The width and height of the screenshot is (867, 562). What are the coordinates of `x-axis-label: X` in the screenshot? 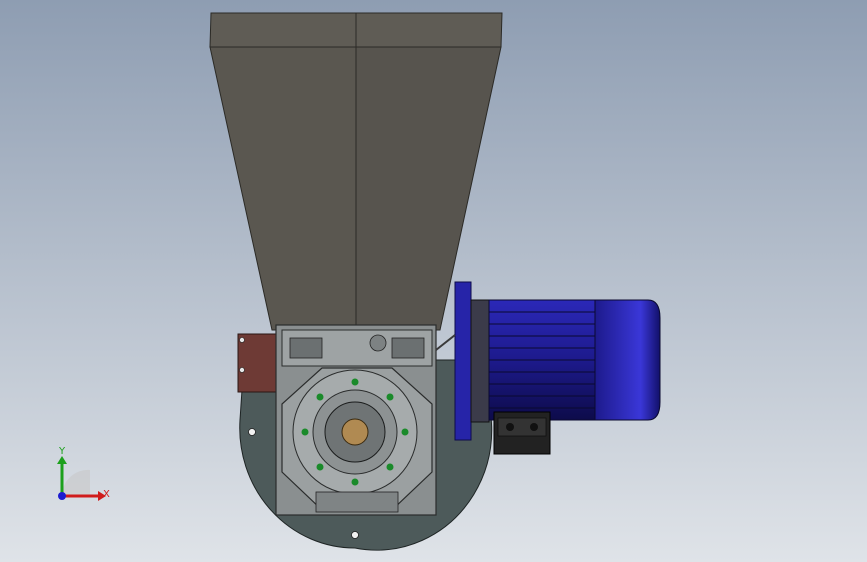 It's located at (106, 494).